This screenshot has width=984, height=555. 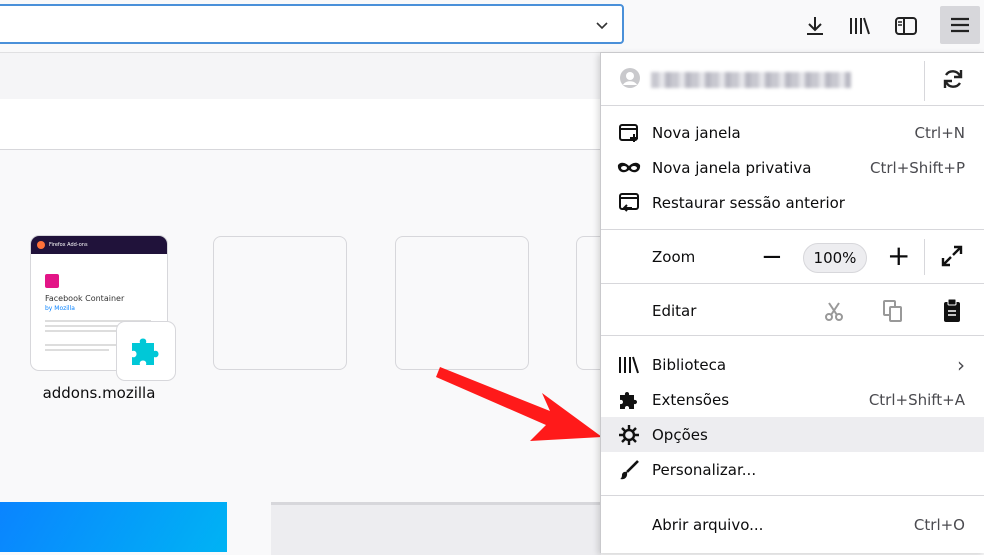 I want to click on search-strip, so click(x=300, y=124).